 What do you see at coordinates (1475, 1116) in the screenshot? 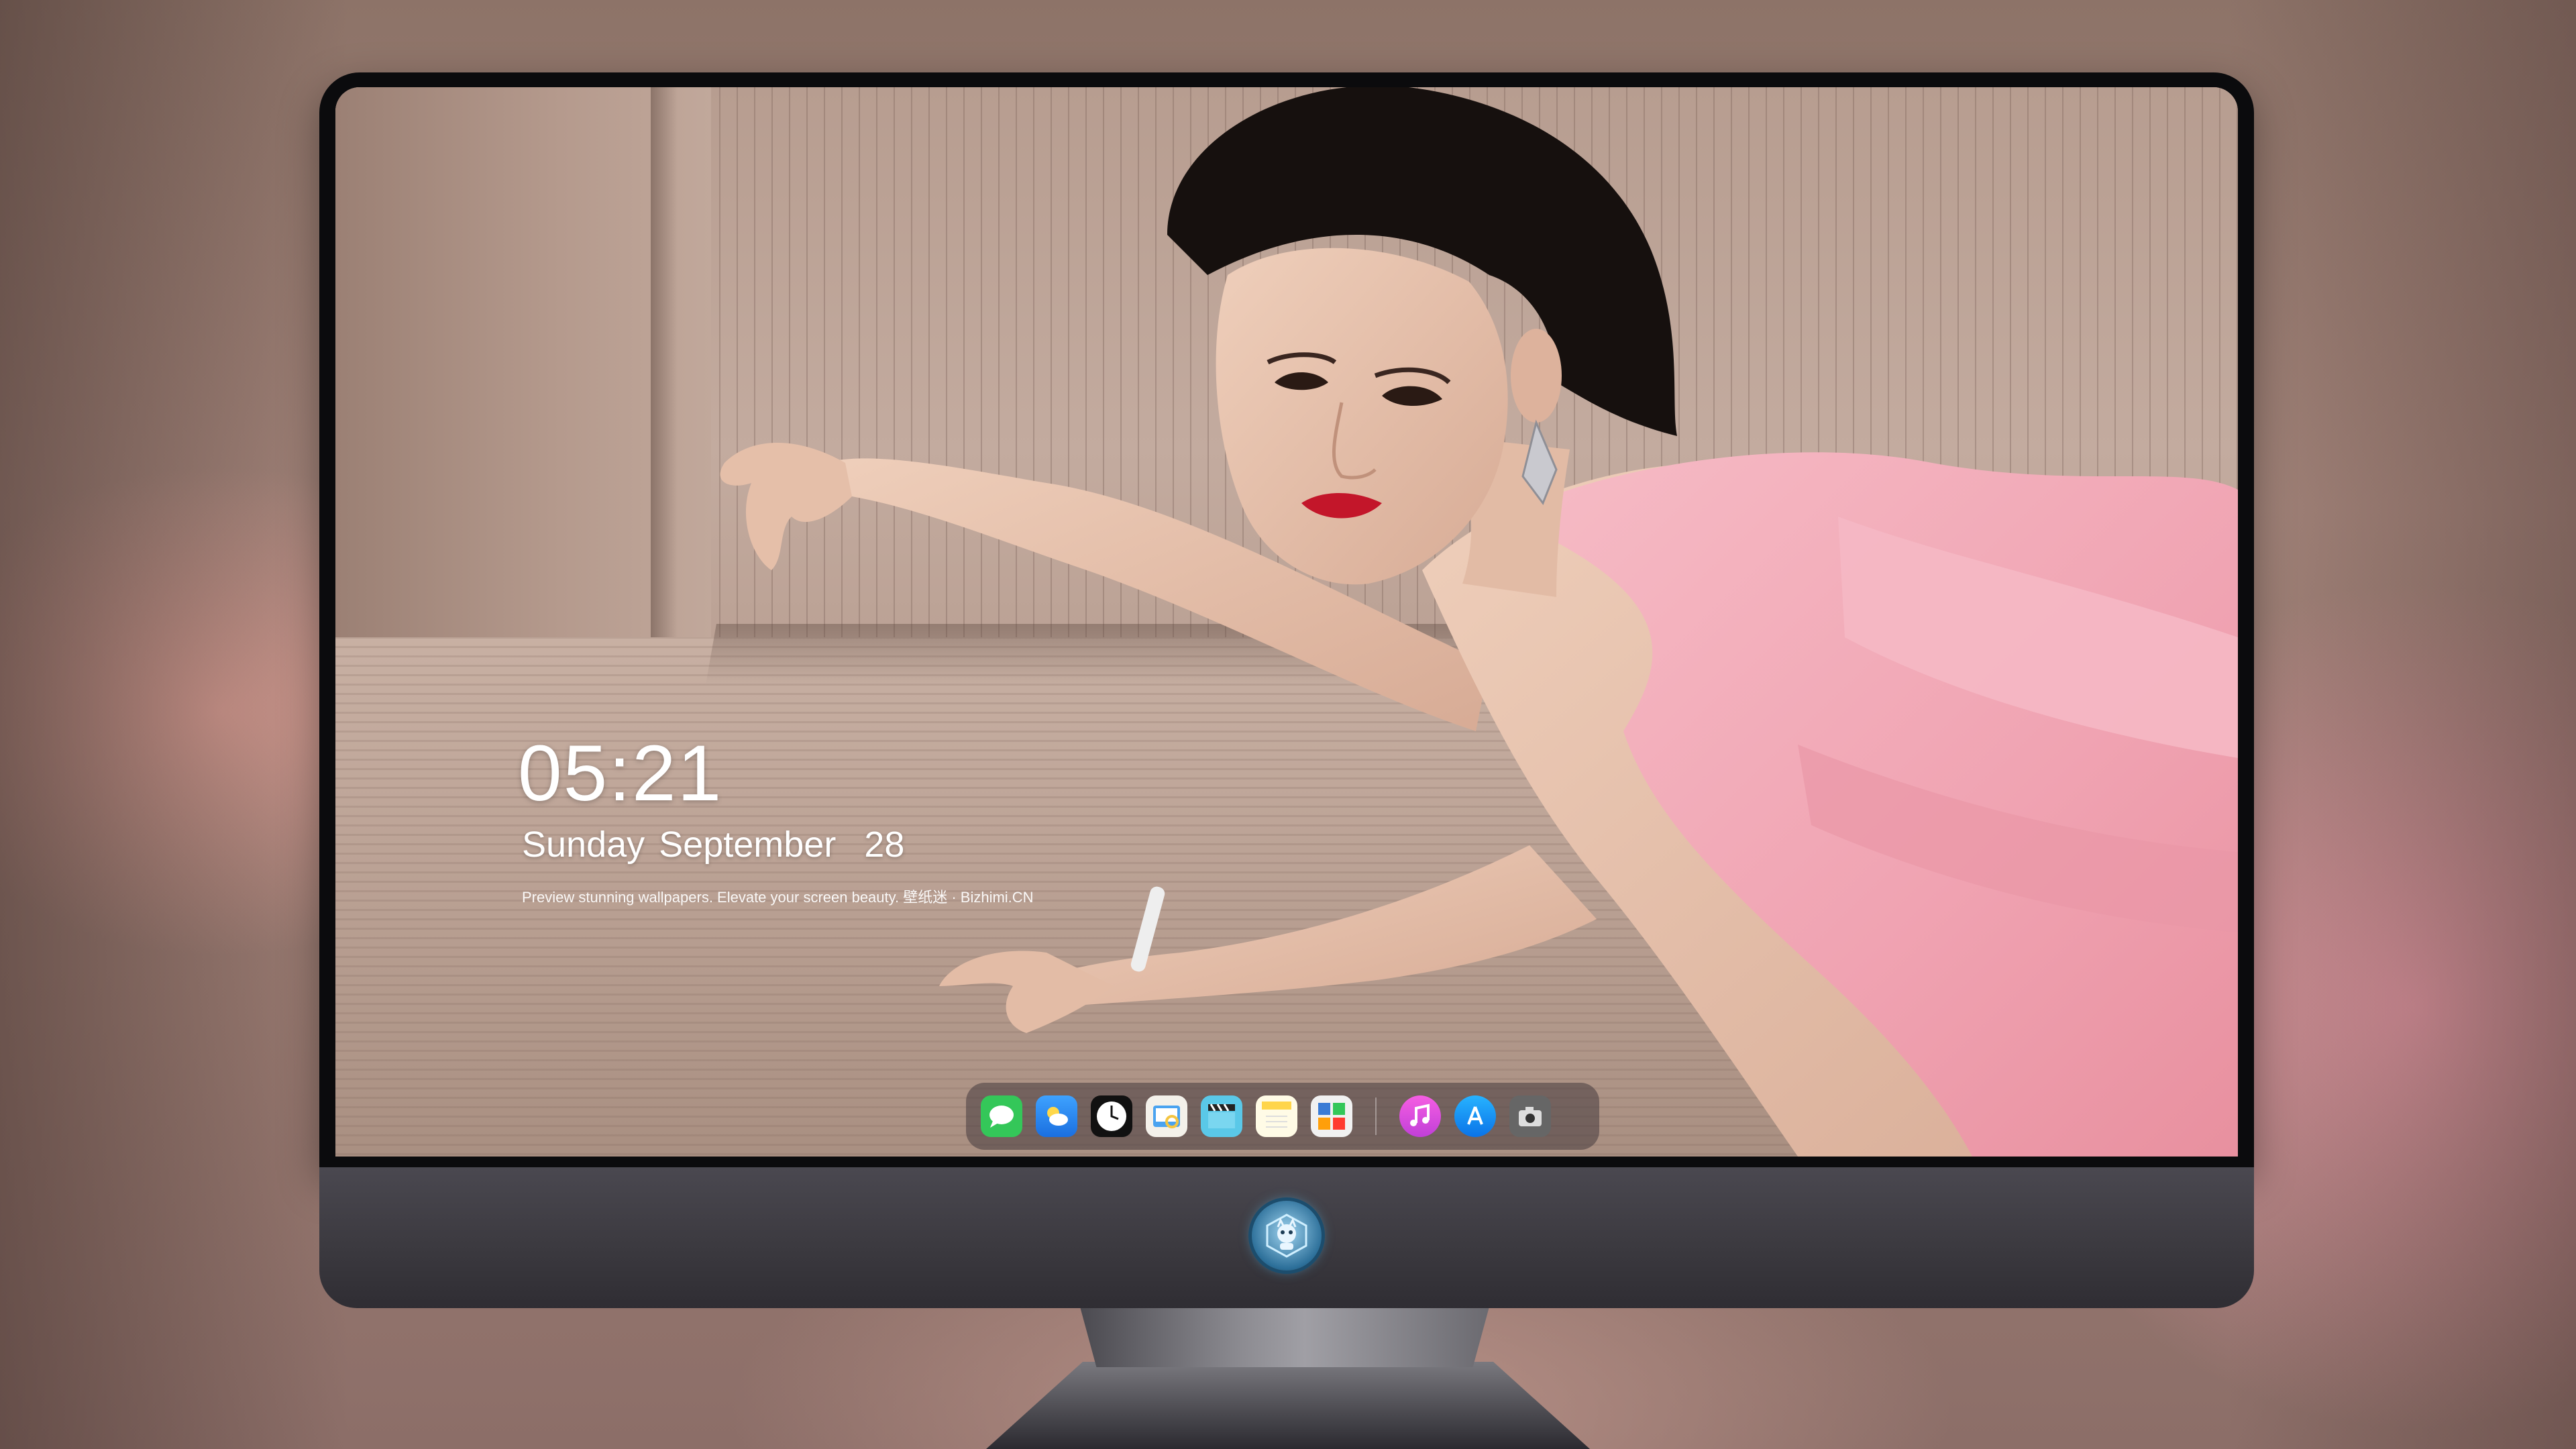
I see `app-store-icon` at bounding box center [1475, 1116].